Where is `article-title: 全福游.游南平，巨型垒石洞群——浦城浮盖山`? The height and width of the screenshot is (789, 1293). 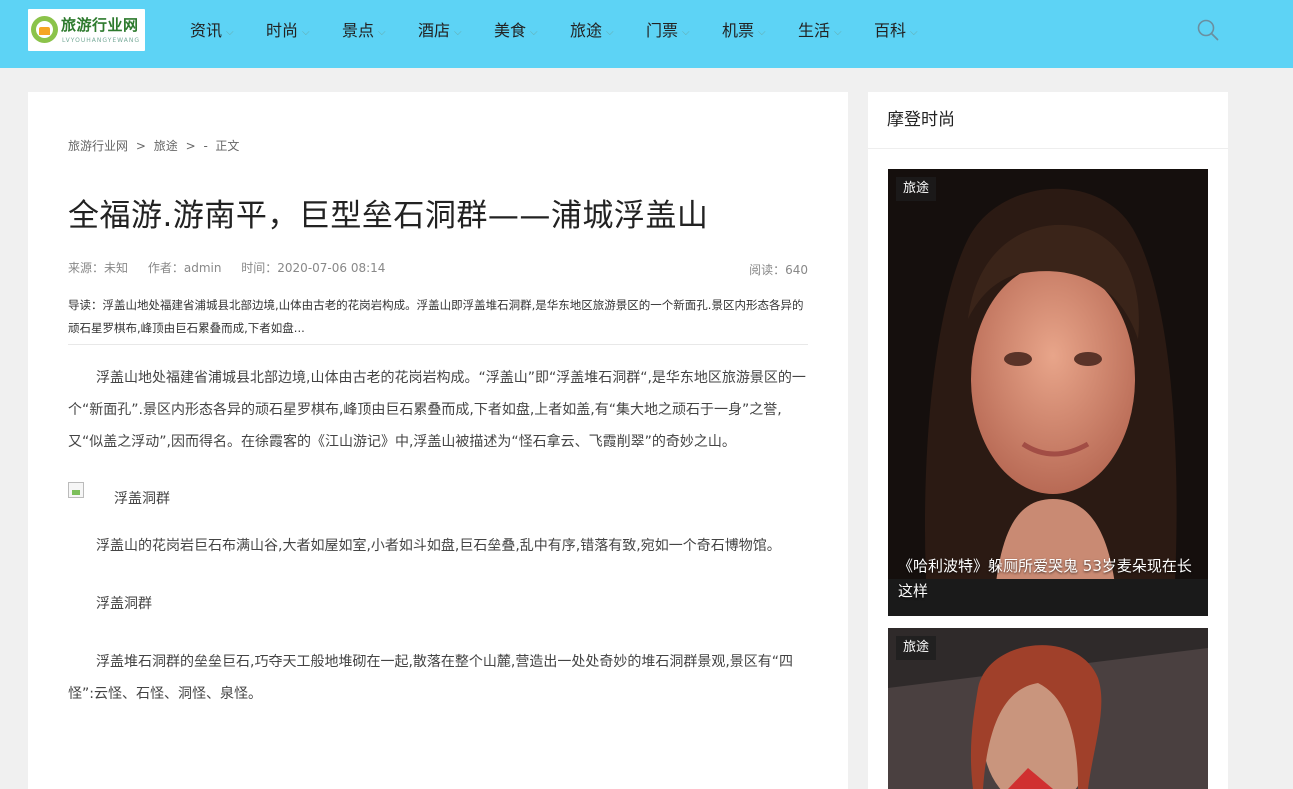
article-title: 全福游.游南平，巨型垒石洞群——浦城浮盖山 is located at coordinates (388, 216).